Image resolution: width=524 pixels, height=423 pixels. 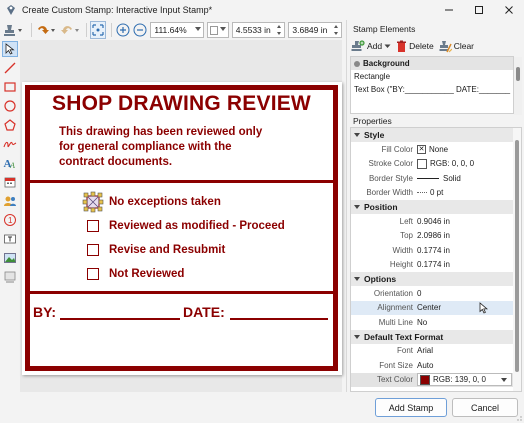 What do you see at coordinates (10, 106) in the screenshot?
I see `ellipse-tool` at bounding box center [10, 106].